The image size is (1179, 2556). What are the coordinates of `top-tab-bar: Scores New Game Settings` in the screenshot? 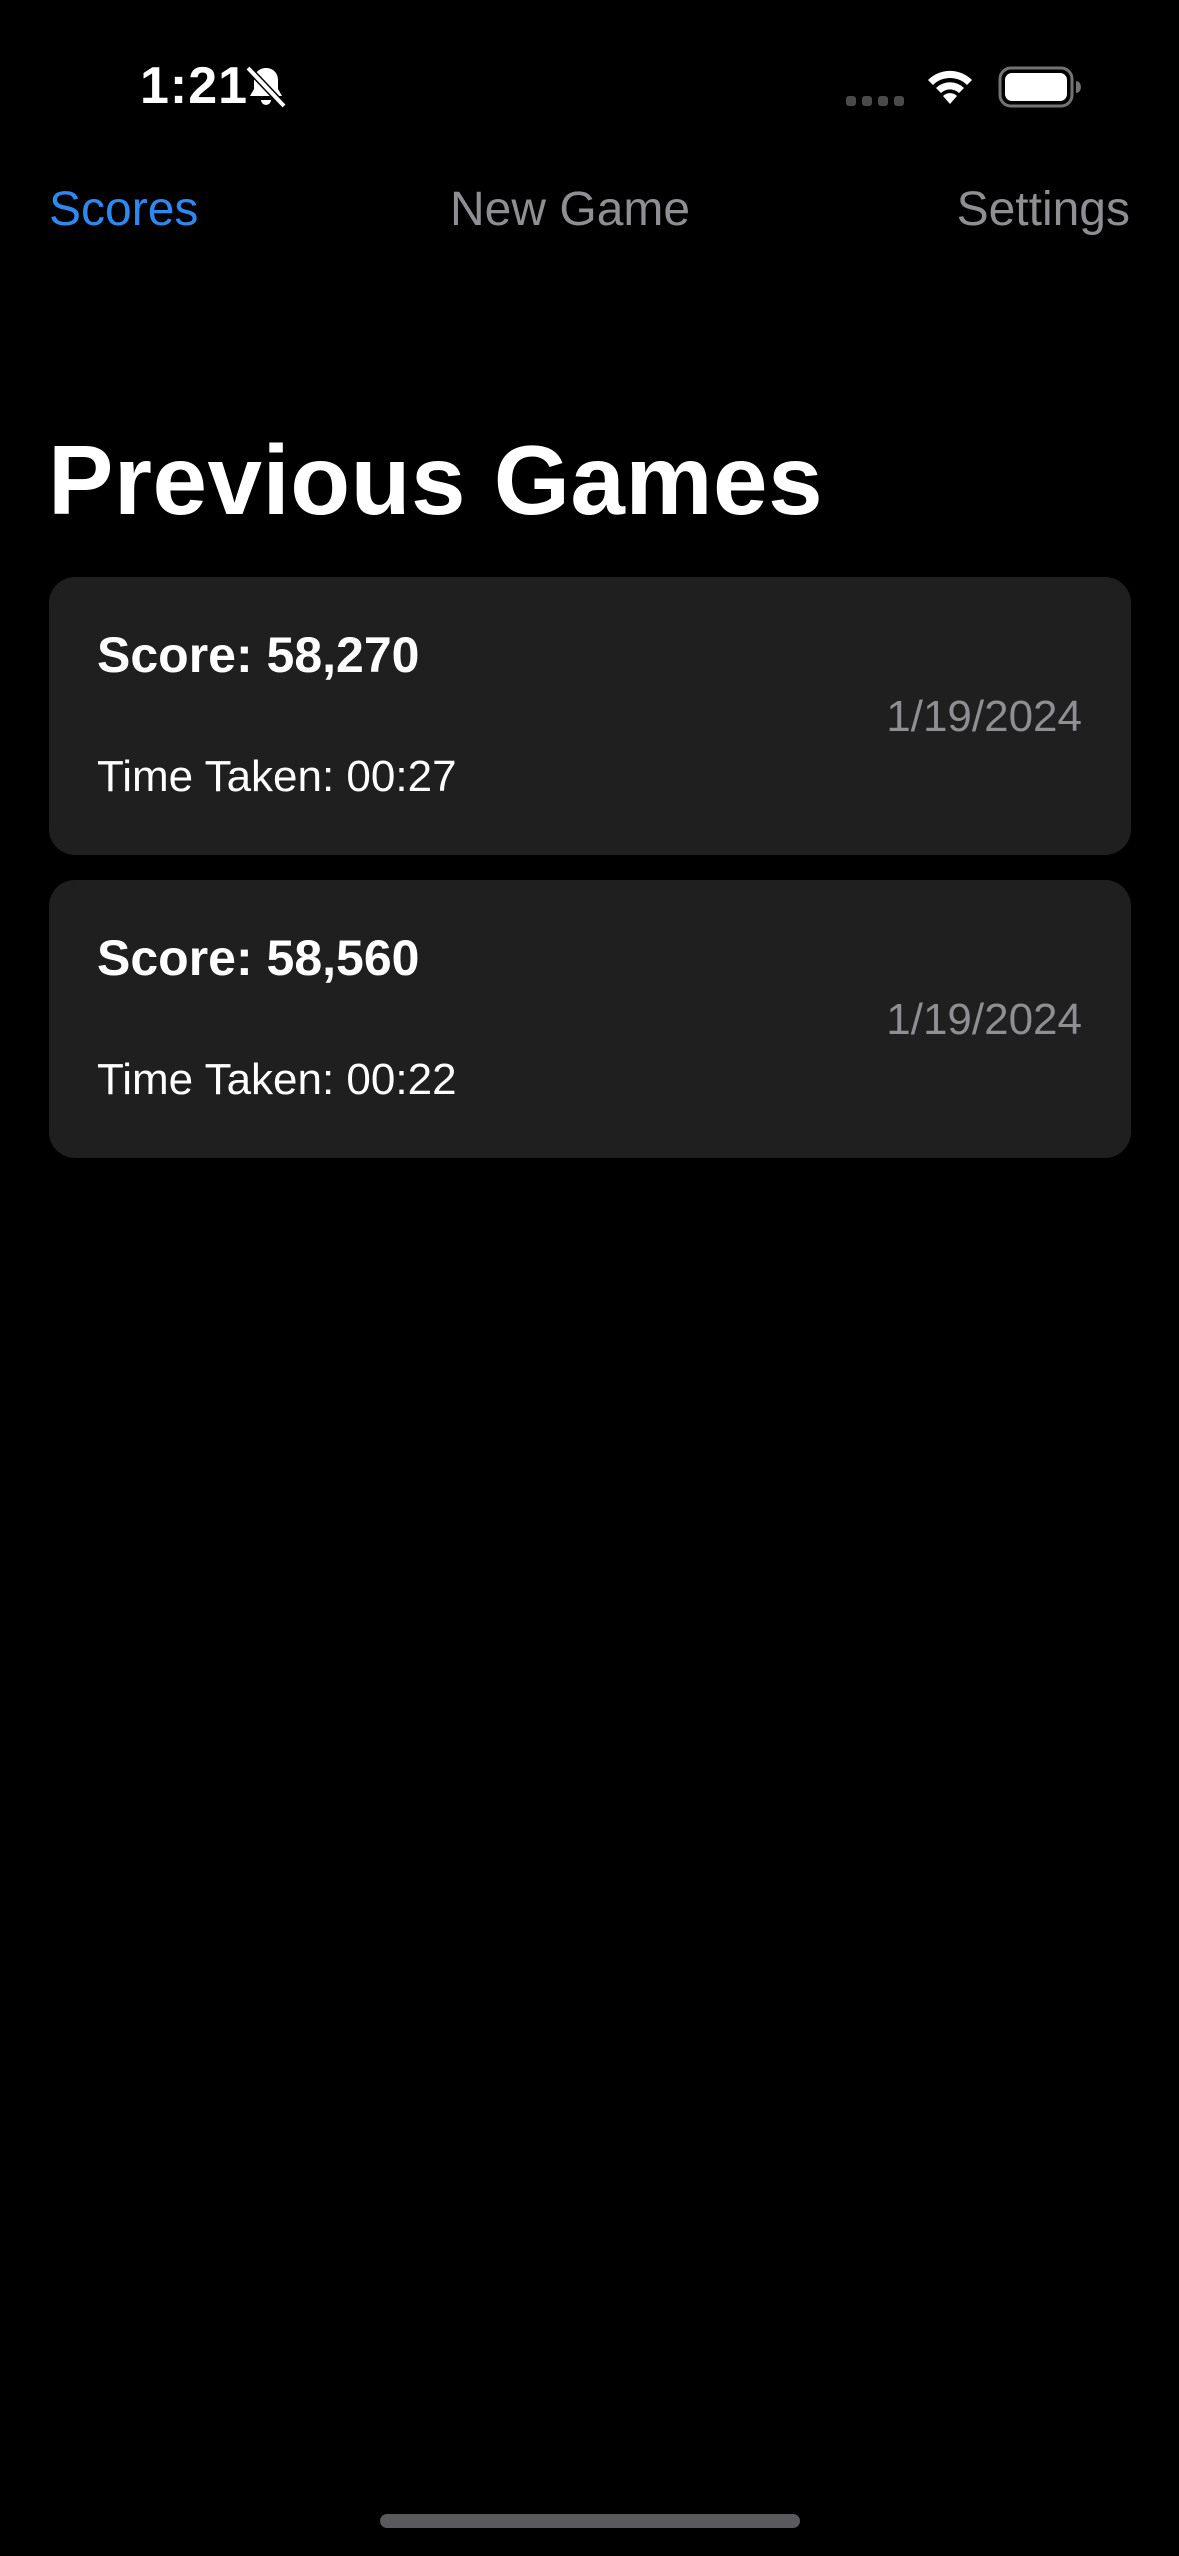 It's located at (589, 210).